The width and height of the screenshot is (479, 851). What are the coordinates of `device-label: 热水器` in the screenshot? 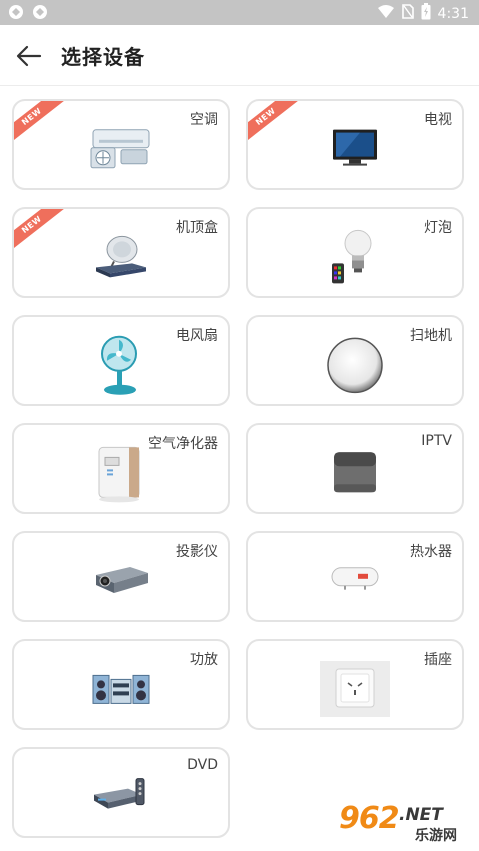 It's located at (431, 552).